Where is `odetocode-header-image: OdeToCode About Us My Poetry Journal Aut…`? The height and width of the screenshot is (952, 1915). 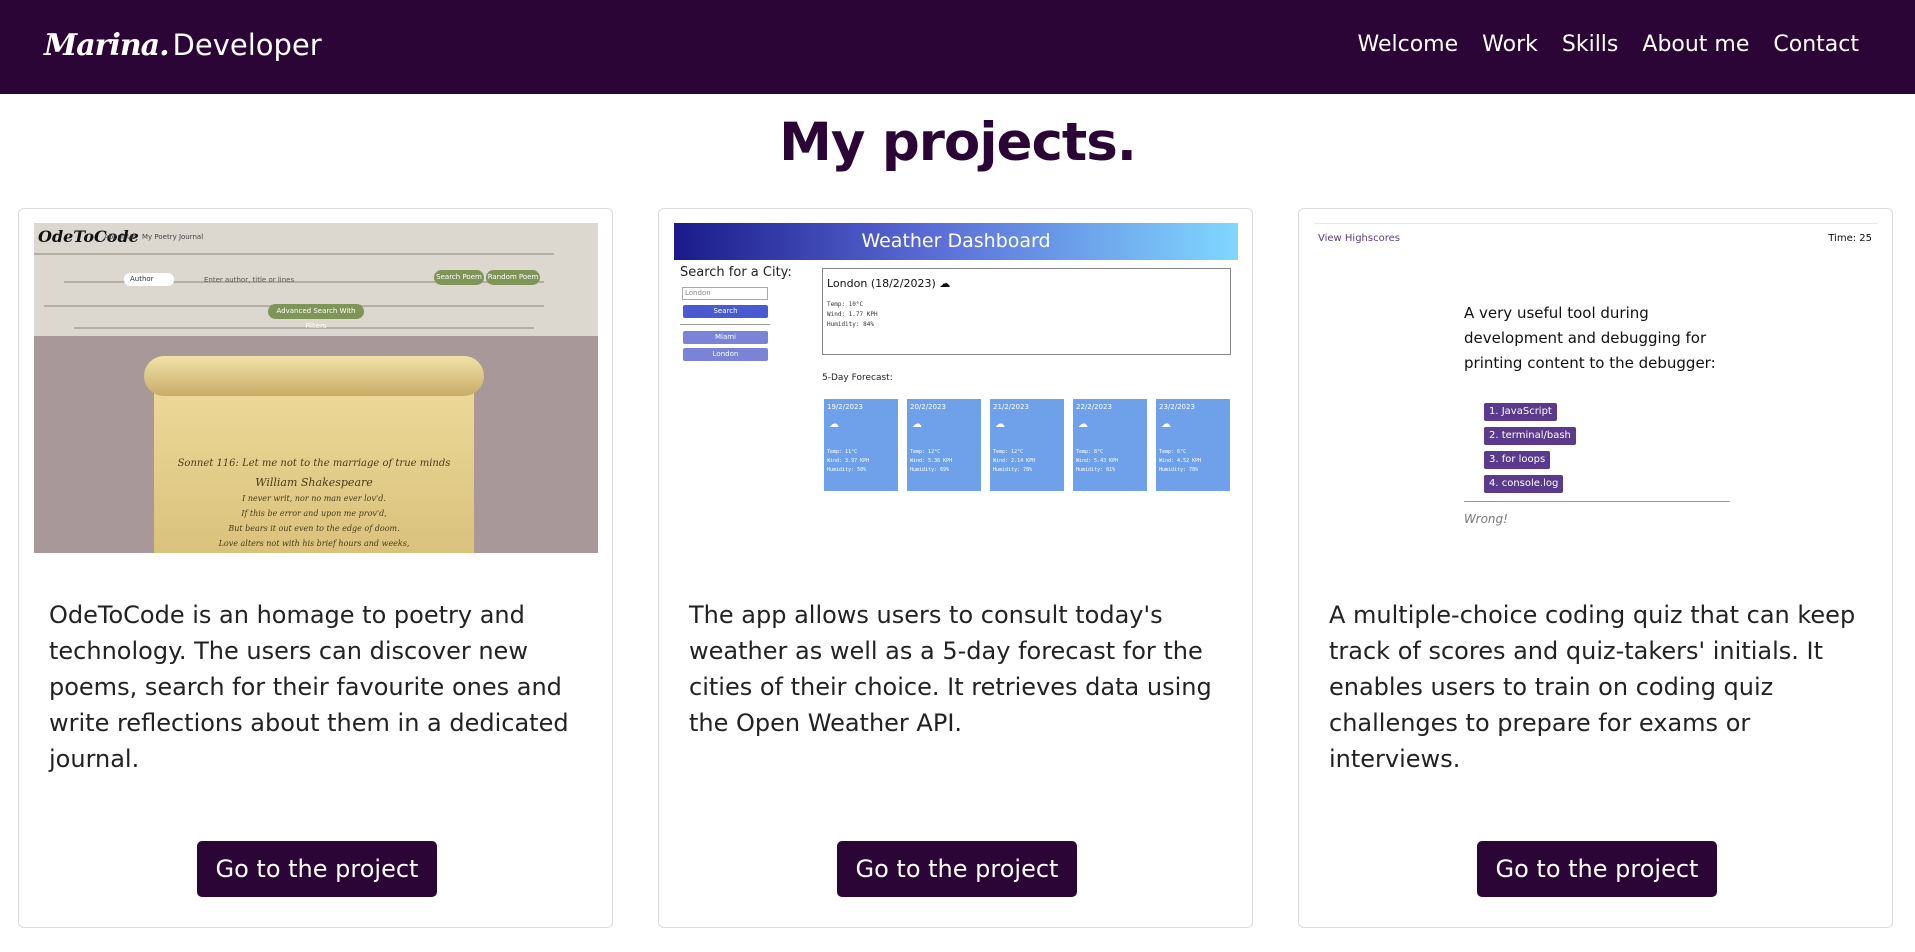
odetocode-header-image: OdeToCode About Us My Poetry Journal Aut… is located at coordinates (316, 279).